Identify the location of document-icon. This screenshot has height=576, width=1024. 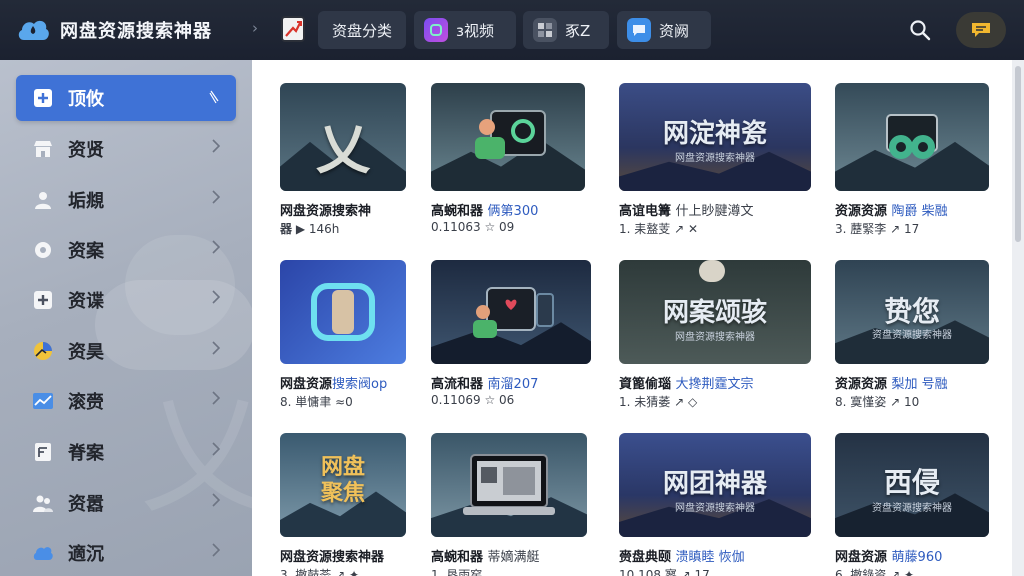
(43, 452).